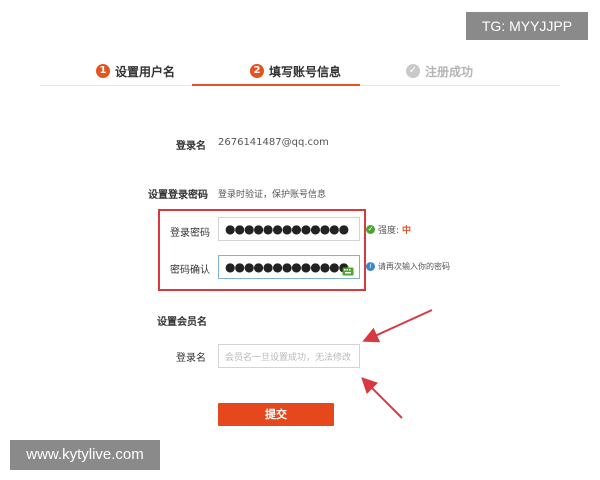 The image size is (600, 480). I want to click on member-name-input: 会员名一旦设置成功，无法修改, so click(289, 356).